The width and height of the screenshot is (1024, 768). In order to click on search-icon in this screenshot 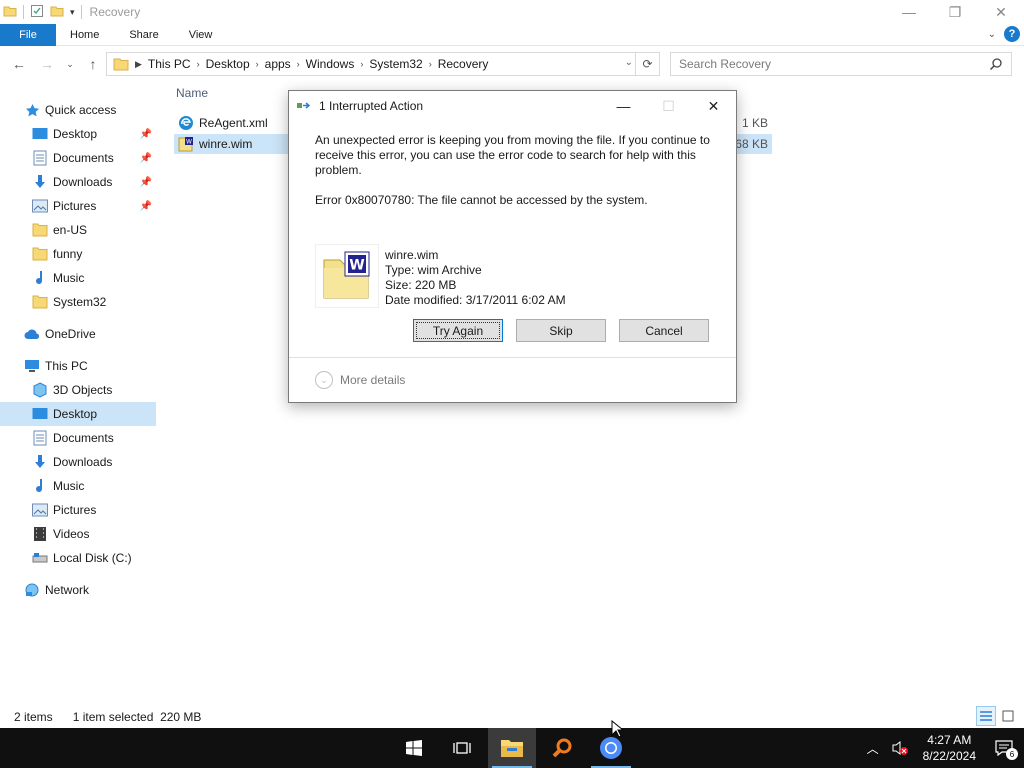, I will do `click(996, 65)`.